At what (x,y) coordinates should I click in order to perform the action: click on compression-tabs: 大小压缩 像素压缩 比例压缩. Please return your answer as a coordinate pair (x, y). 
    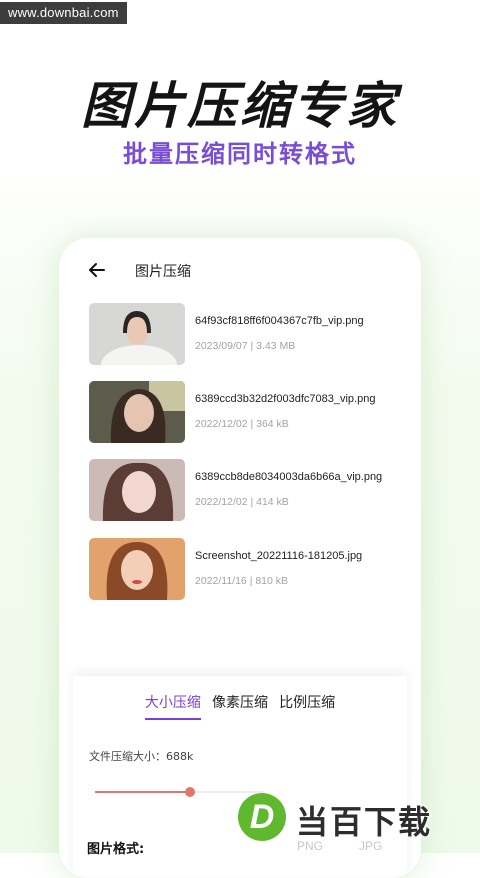
    Looking at the image, I should click on (240, 706).